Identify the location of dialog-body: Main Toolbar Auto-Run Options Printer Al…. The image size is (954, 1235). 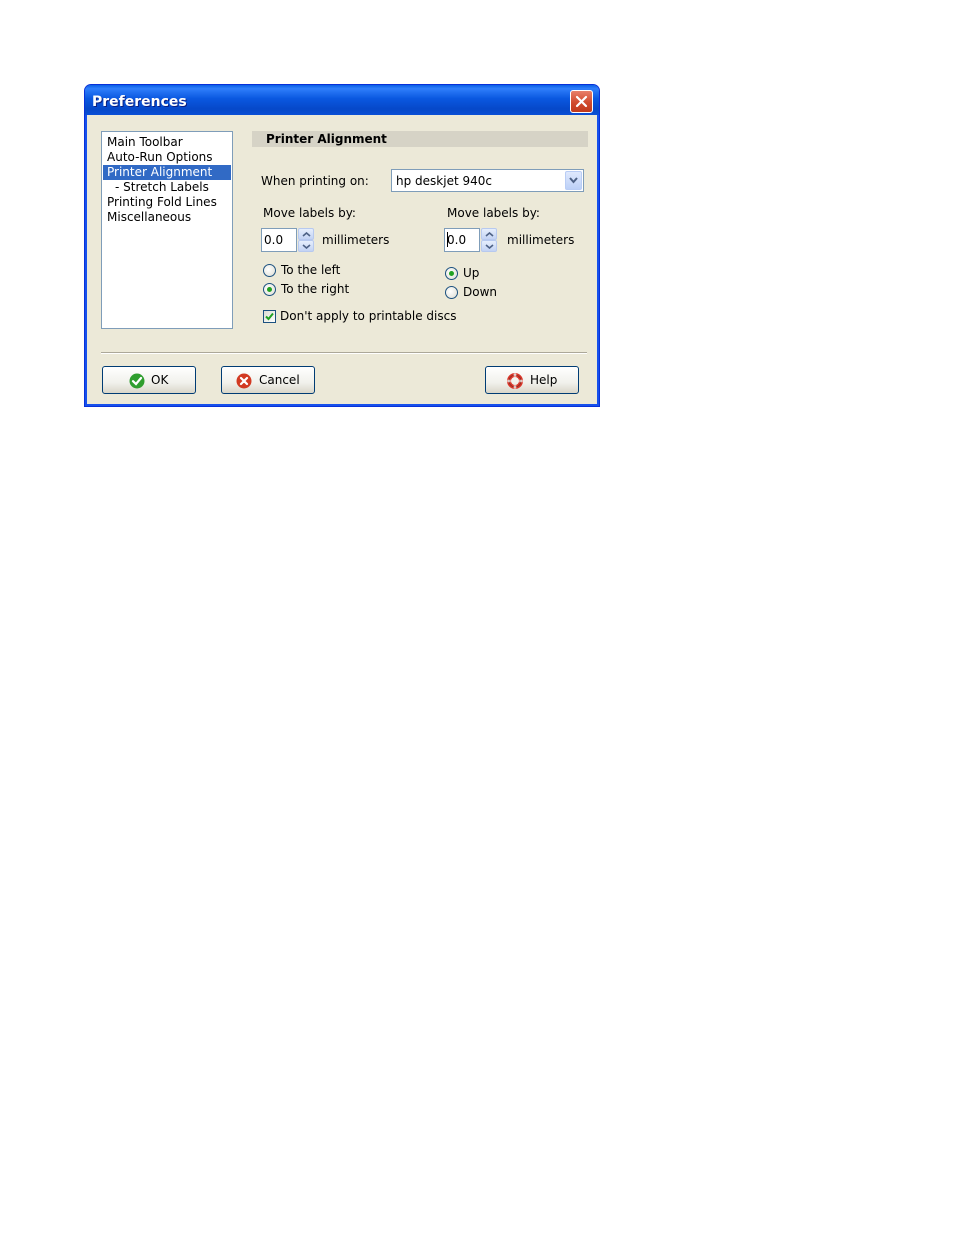
(342, 259).